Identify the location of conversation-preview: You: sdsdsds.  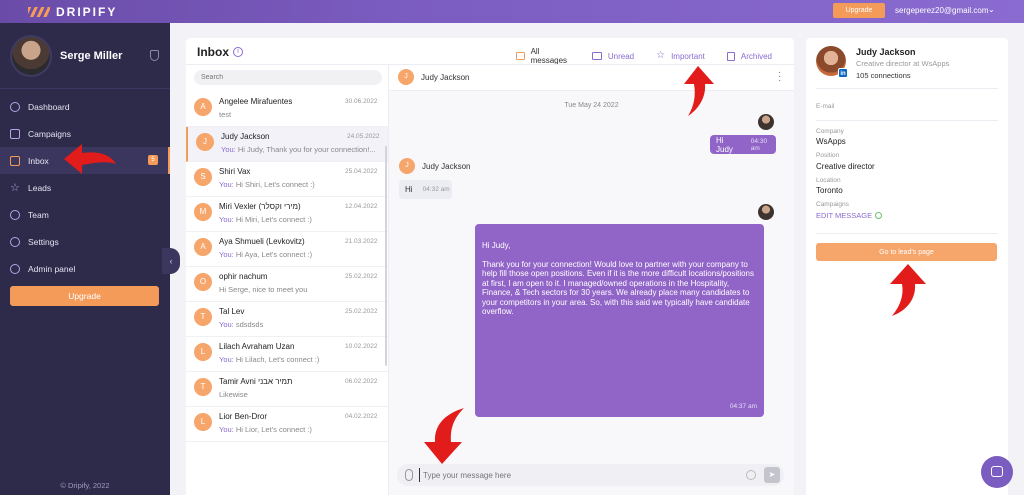
(241, 324).